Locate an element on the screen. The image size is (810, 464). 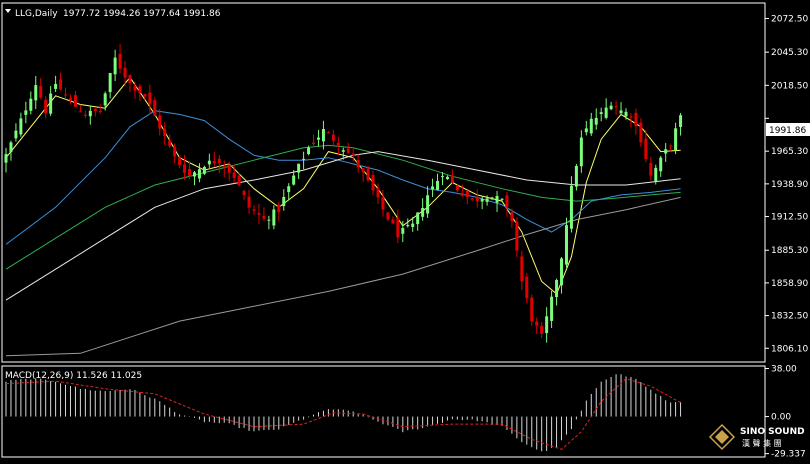
brand-name: SINO SOUND is located at coordinates (772, 432).